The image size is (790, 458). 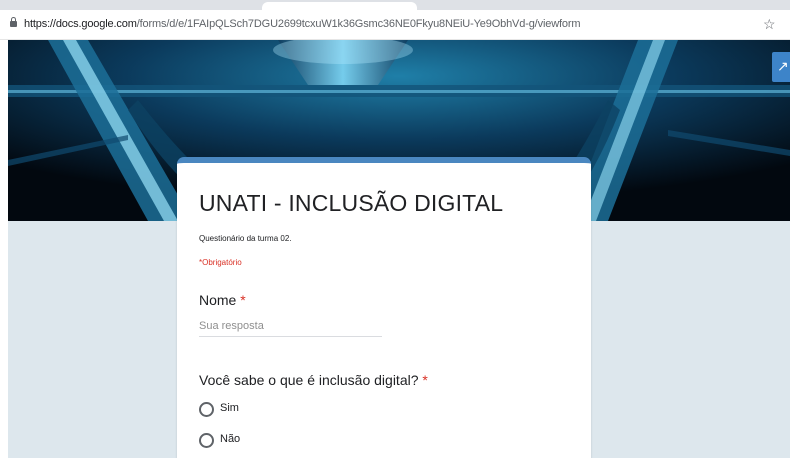 I want to click on form-description: Questionário da turma 02., so click(x=245, y=238).